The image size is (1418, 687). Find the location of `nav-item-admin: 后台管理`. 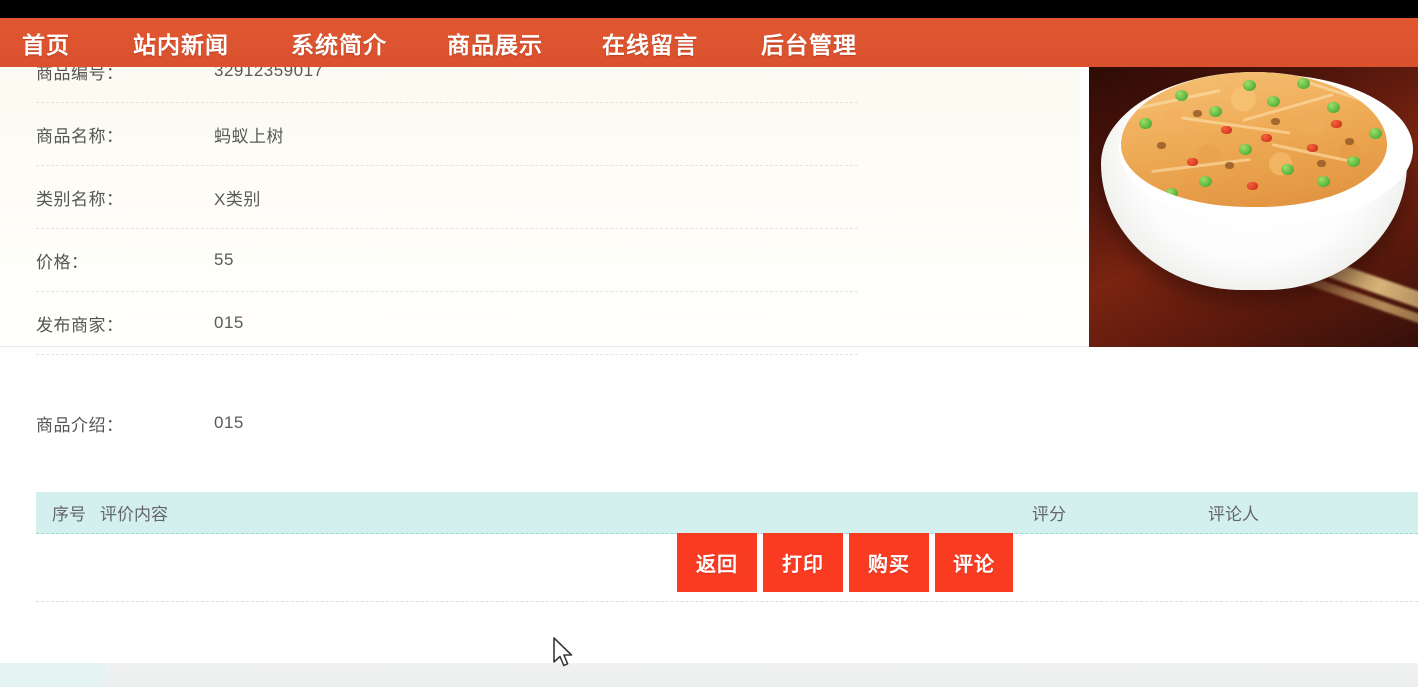

nav-item-admin: 后台管理 is located at coordinates (809, 43).